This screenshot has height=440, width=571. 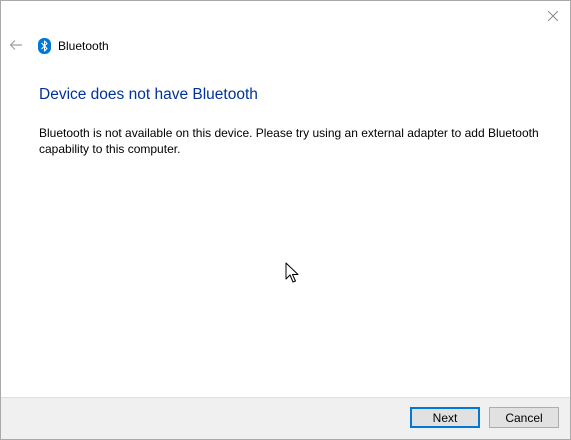 What do you see at coordinates (44, 46) in the screenshot?
I see `bluetooth-icon` at bounding box center [44, 46].